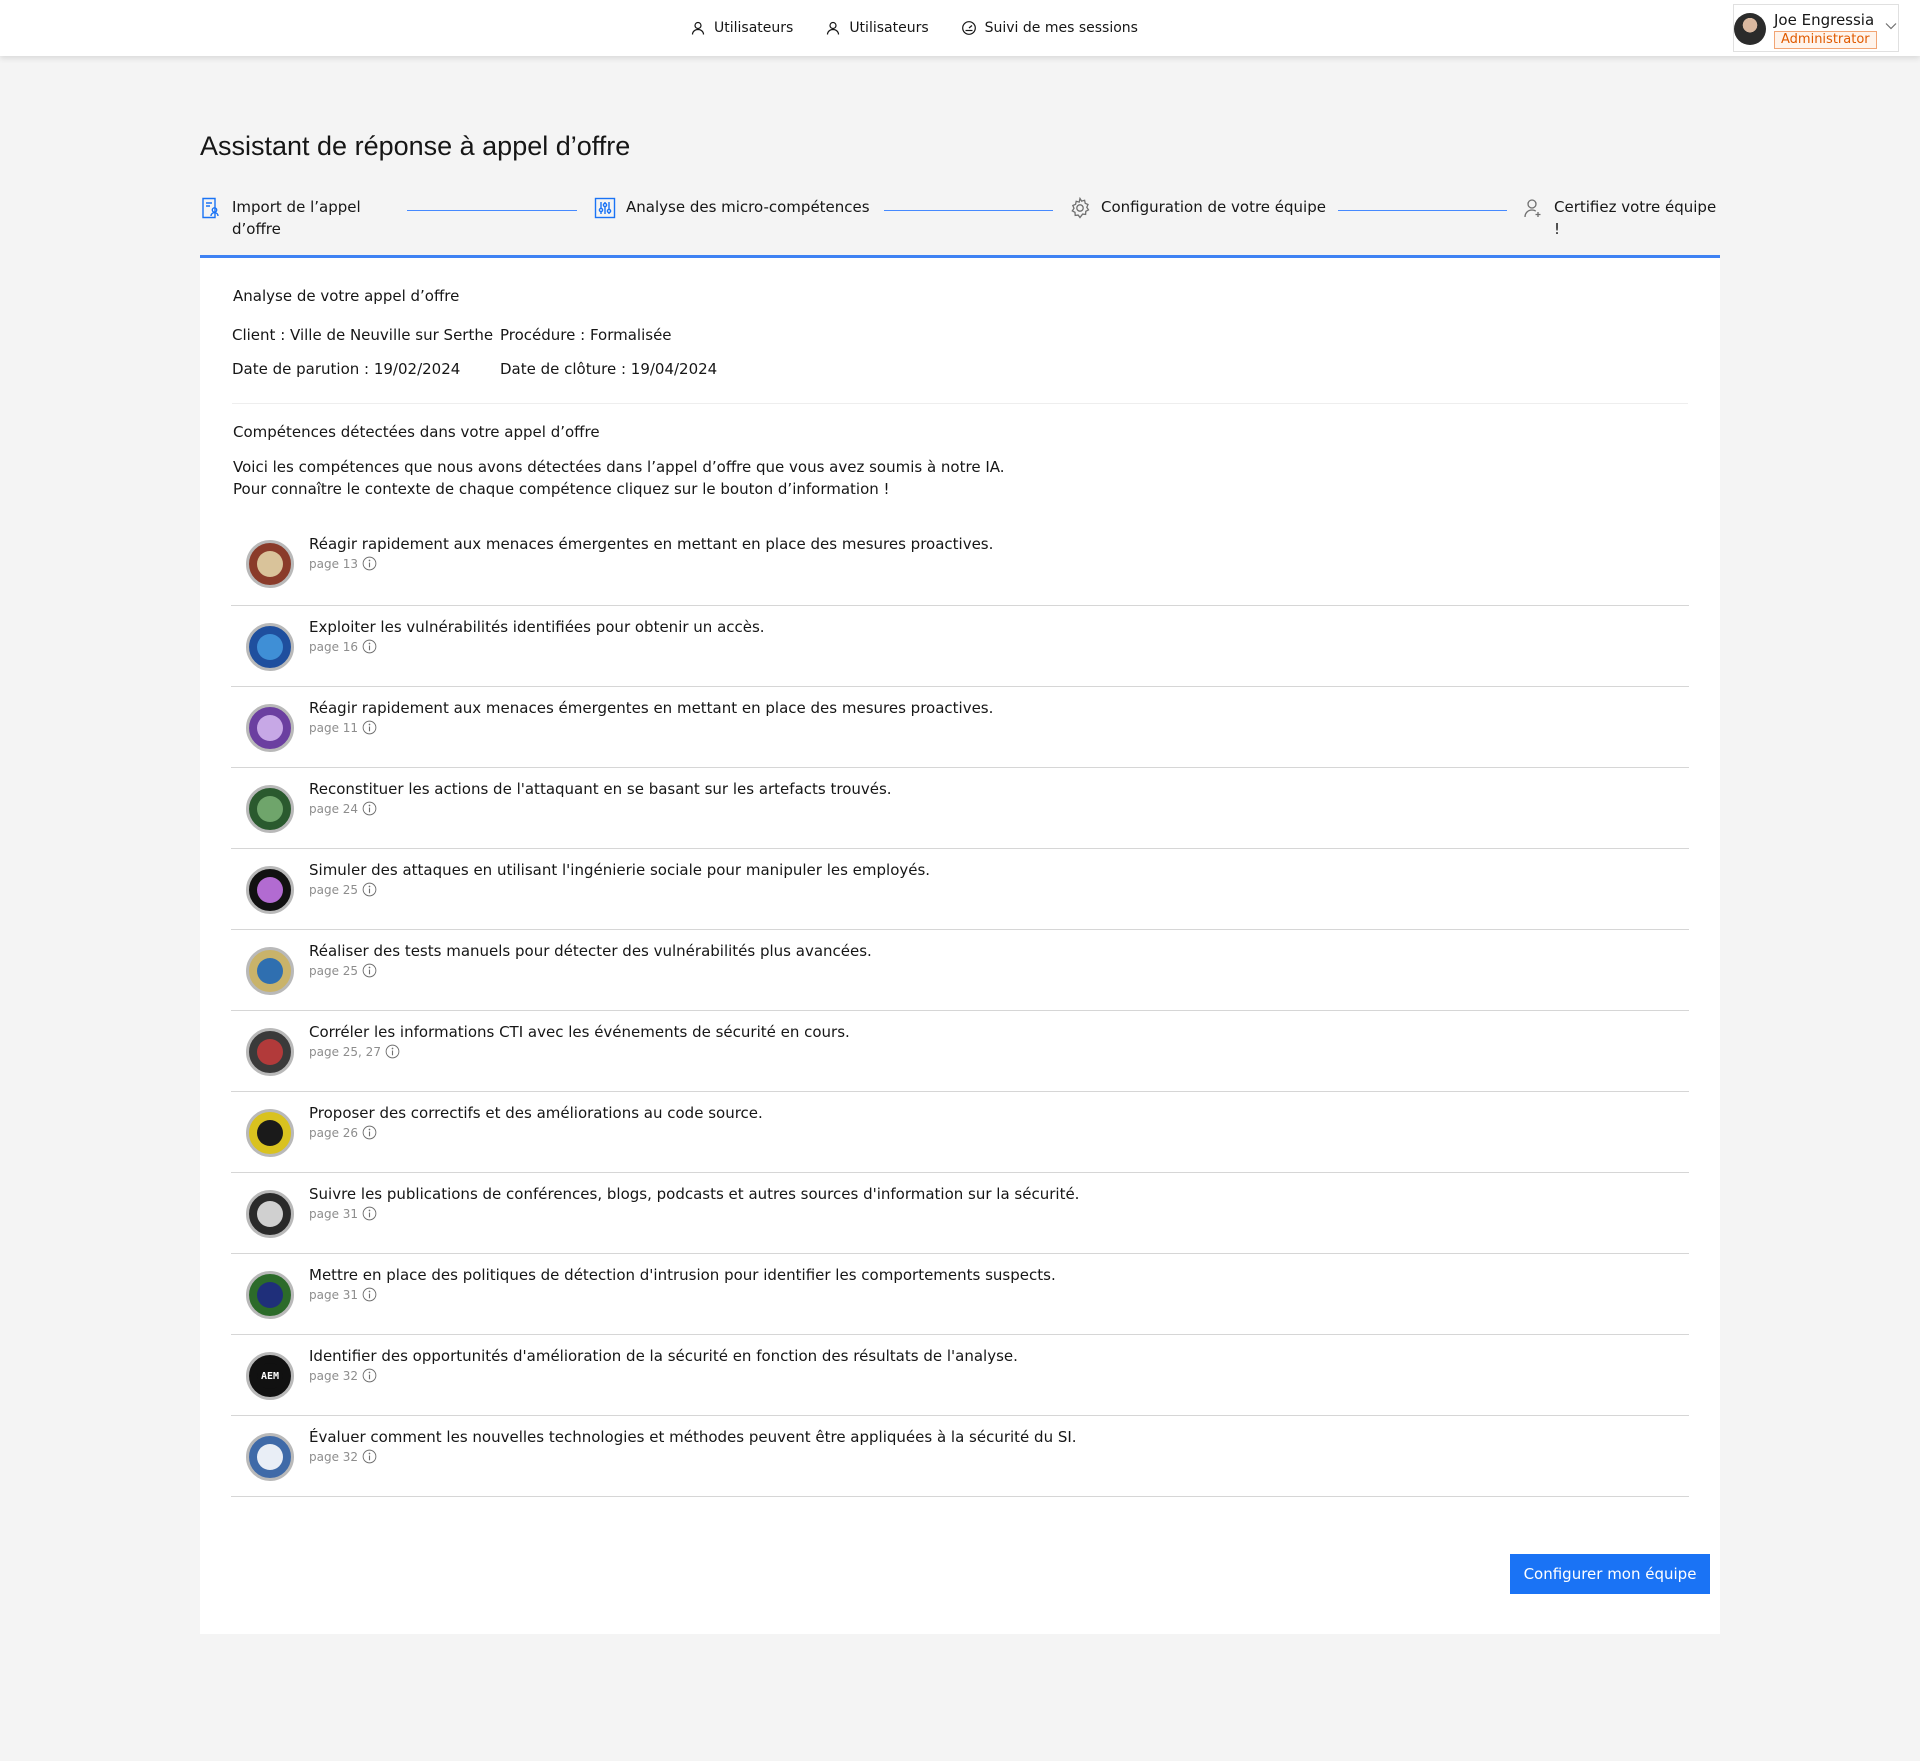 The image size is (1920, 1761). I want to click on skill-page-ref: page 26, so click(343, 1132).